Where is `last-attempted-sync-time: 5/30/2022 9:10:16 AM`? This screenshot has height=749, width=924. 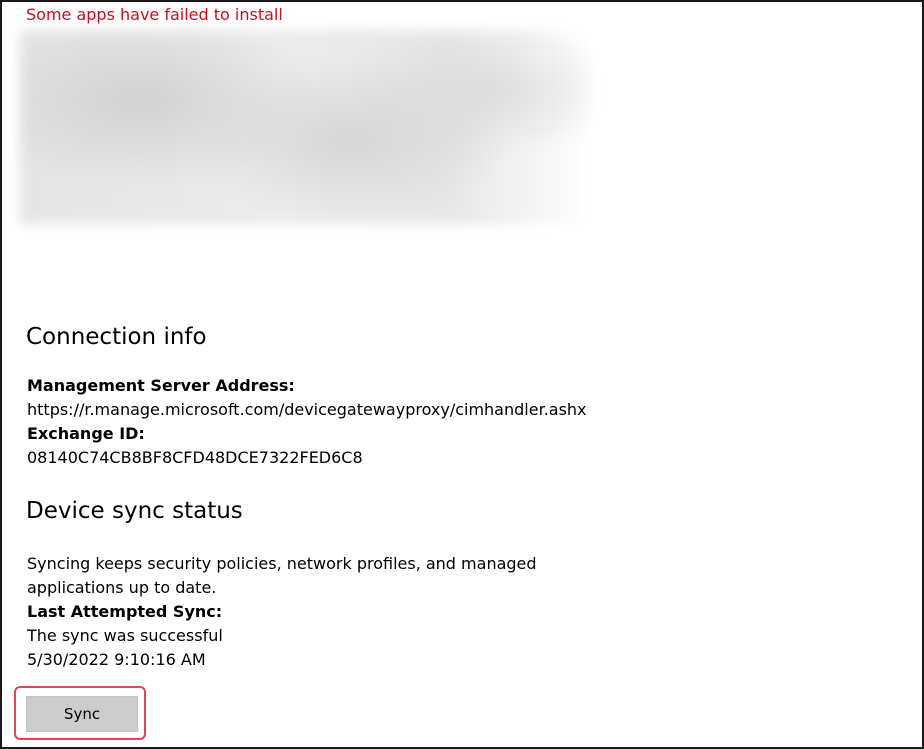
last-attempted-sync-time: 5/30/2022 9:10:16 AM is located at coordinates (116, 659).